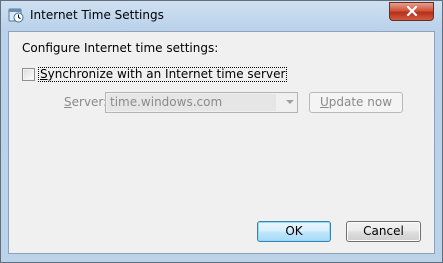 Image resolution: width=443 pixels, height=263 pixels. I want to click on close-button, so click(411, 11).